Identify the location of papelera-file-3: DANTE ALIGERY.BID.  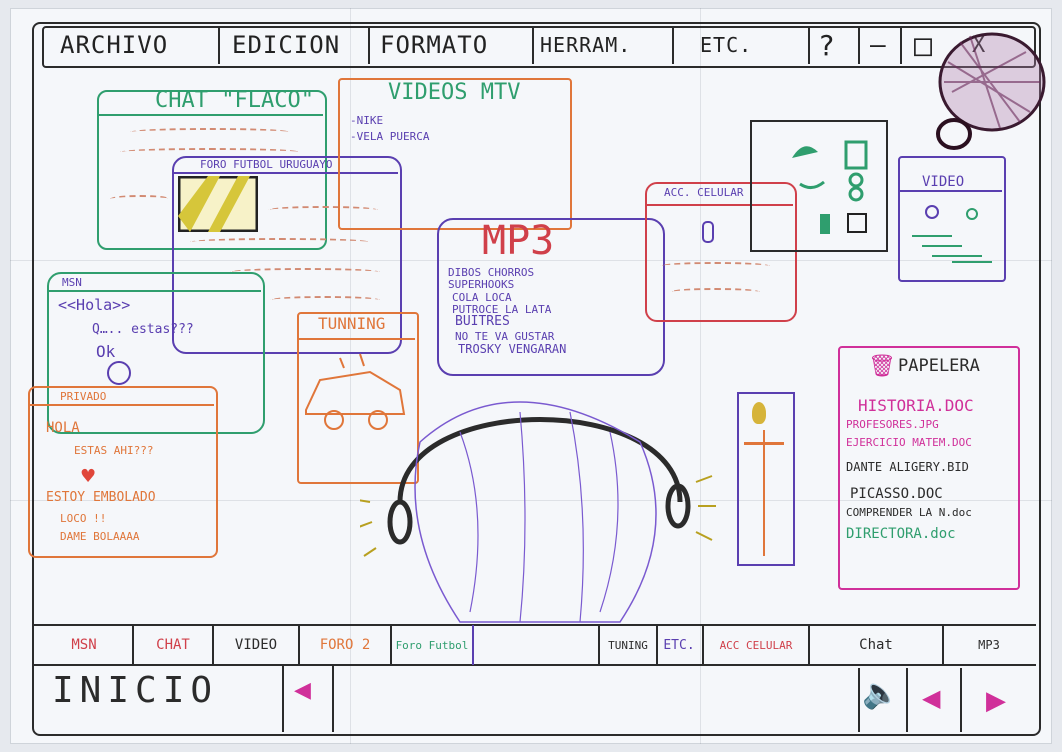
(907, 467).